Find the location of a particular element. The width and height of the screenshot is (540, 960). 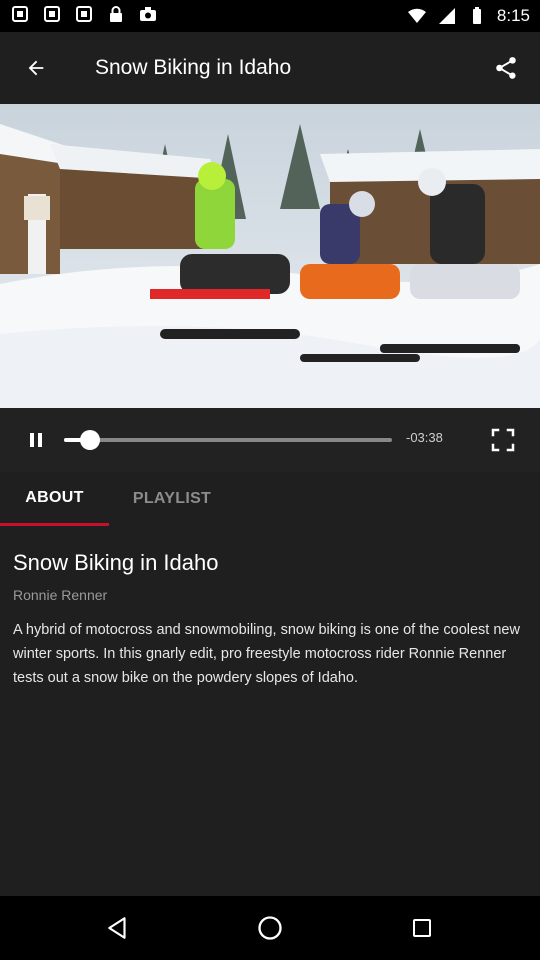

page-title: Snow Biking in Idaho is located at coordinates (193, 67).